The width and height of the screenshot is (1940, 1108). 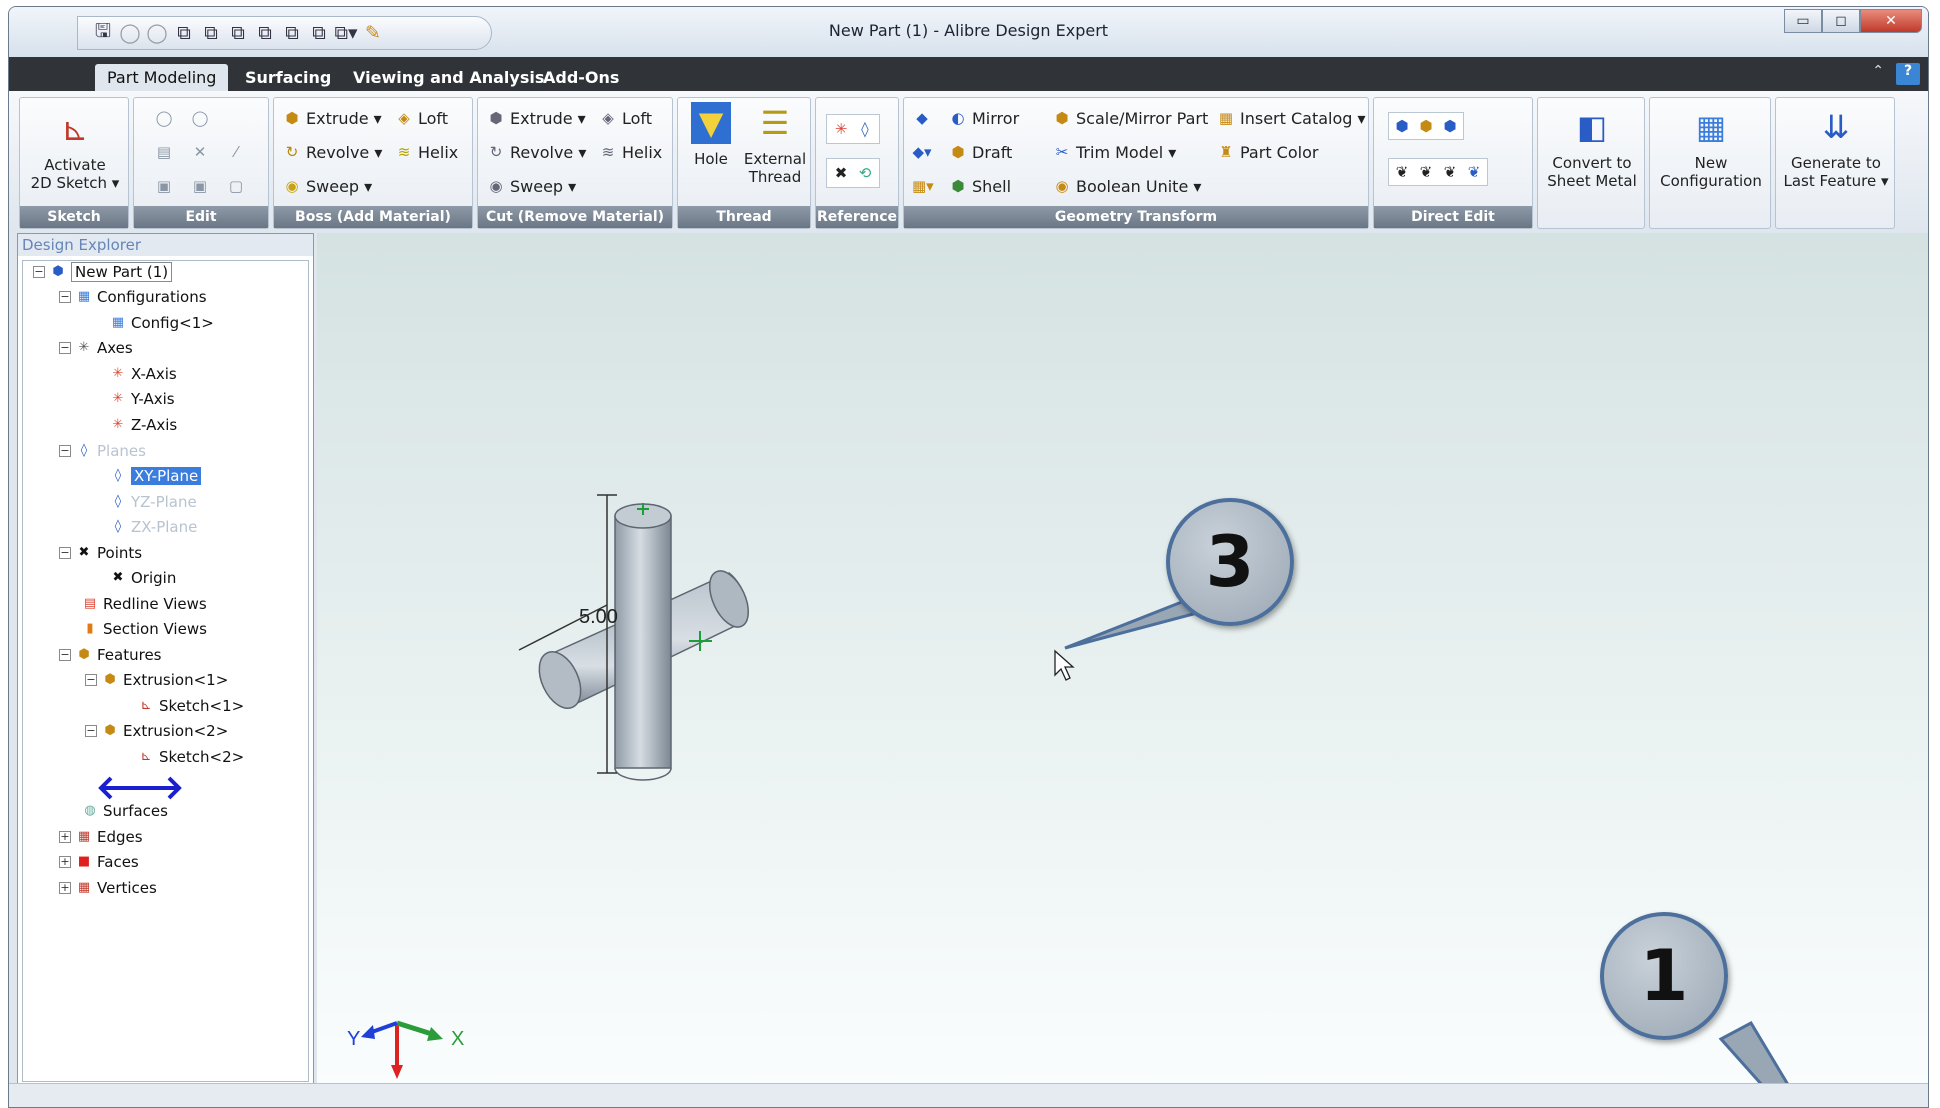 What do you see at coordinates (1592, 163) in the screenshot?
I see `convert-label-1: Convert to` at bounding box center [1592, 163].